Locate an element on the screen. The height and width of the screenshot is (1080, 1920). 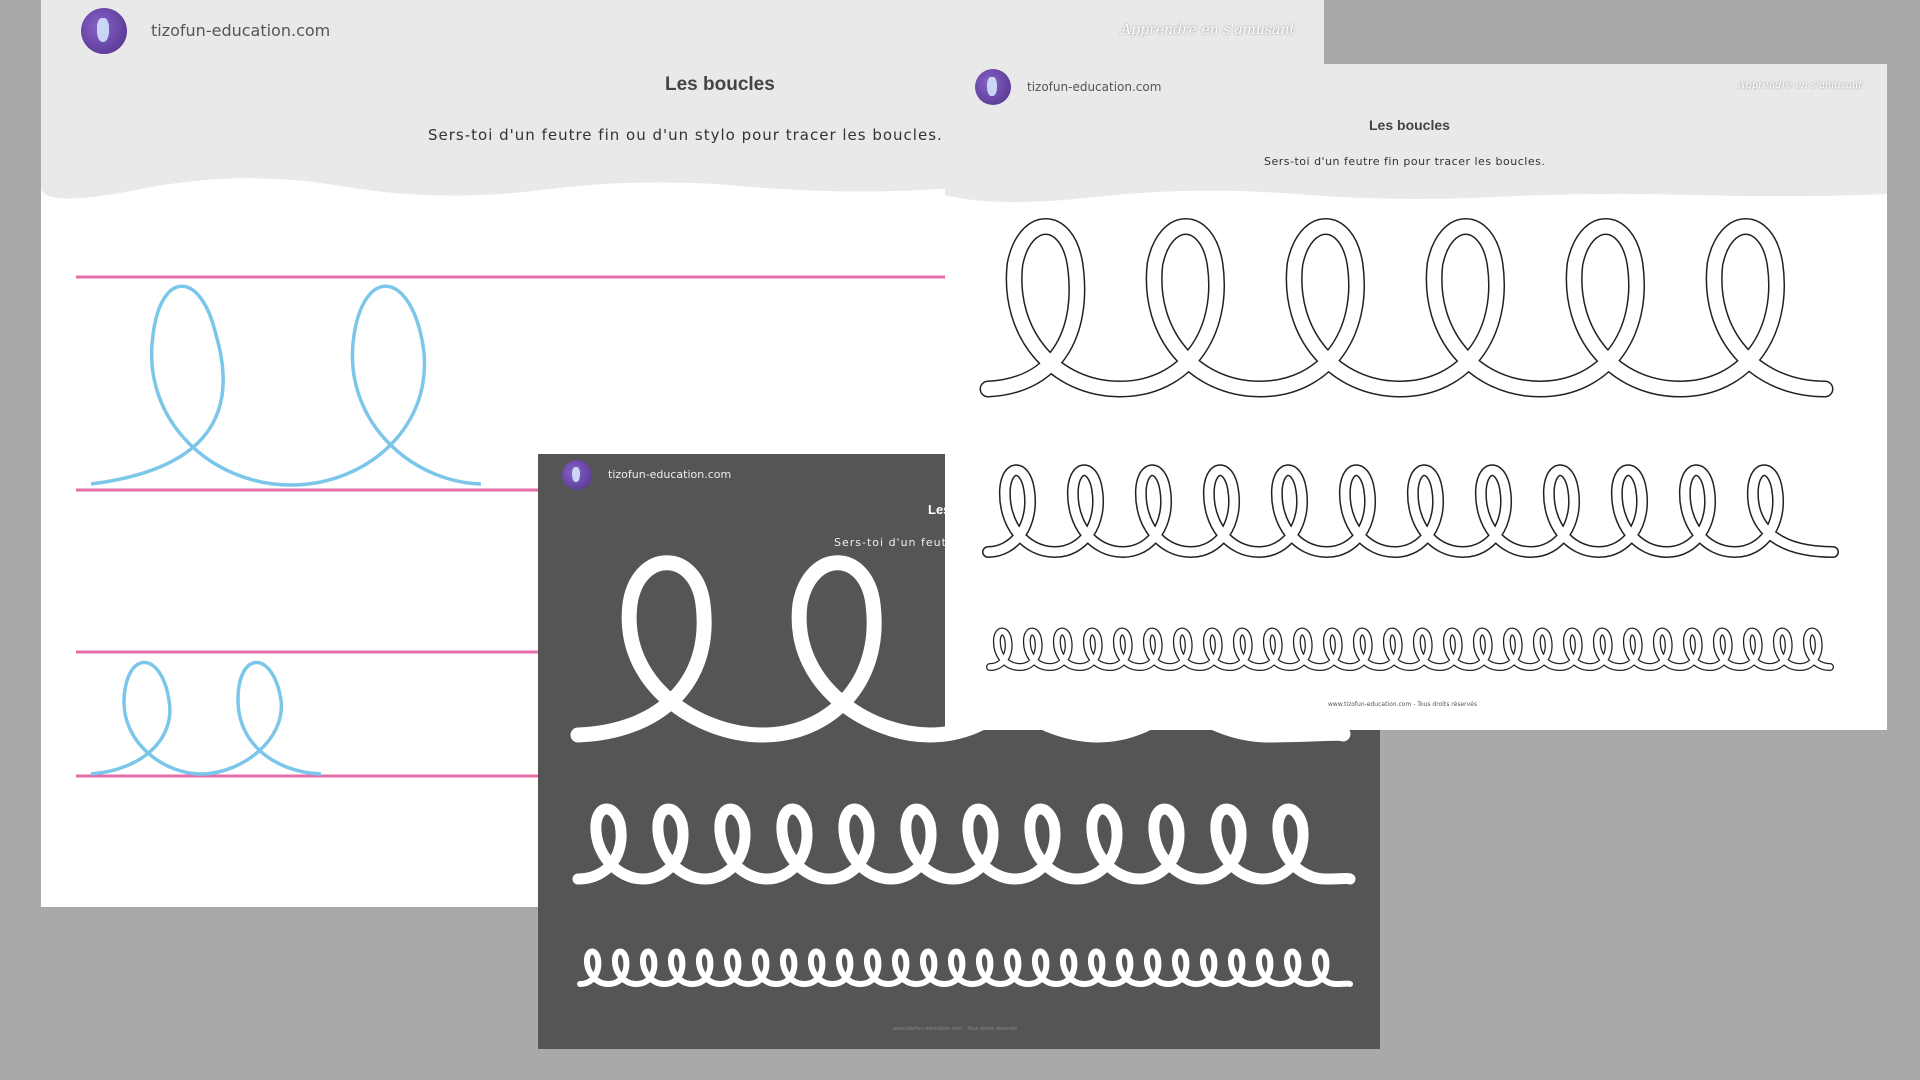
tracing-loop-outline is located at coordinates (1406, 308).